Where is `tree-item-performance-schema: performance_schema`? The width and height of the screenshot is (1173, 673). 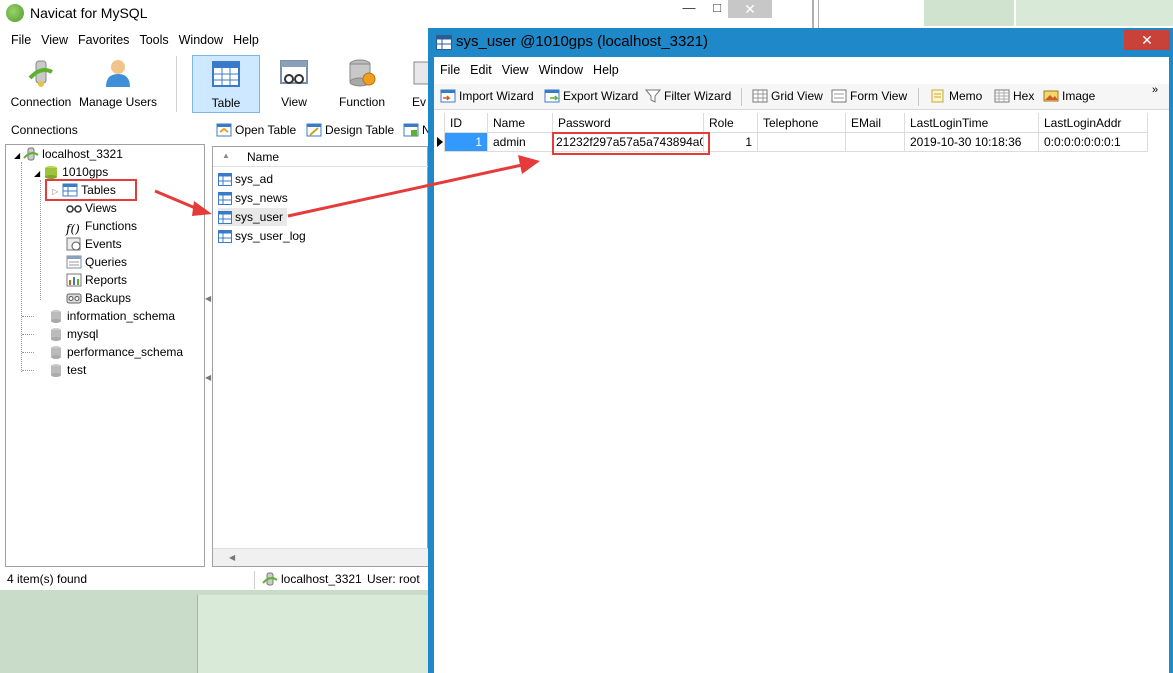 tree-item-performance-schema: performance_schema is located at coordinates (115, 352).